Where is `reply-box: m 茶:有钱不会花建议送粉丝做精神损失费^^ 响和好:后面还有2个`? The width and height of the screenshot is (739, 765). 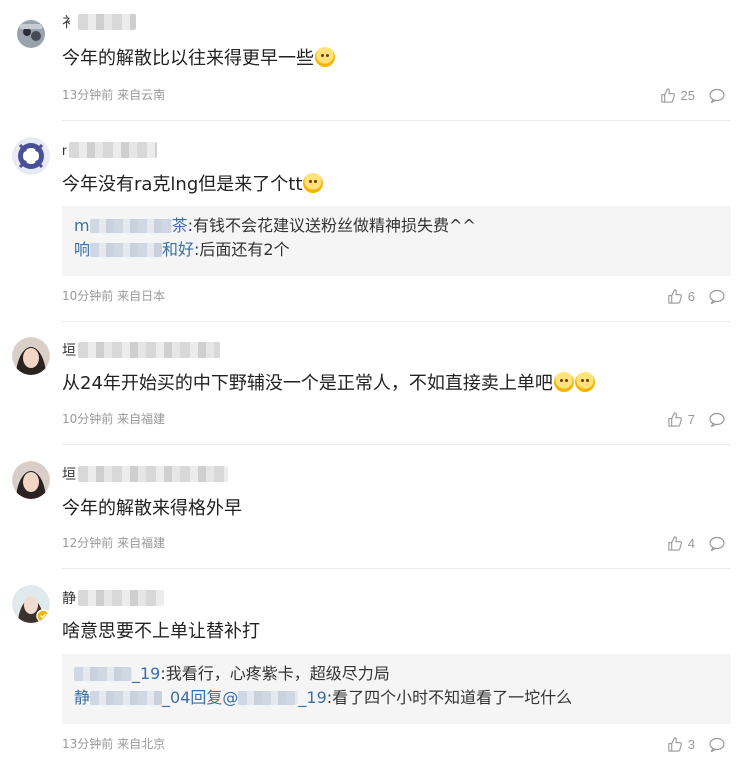
reply-box: m 茶:有钱不会花建议送粉丝做精神损失费^^ 响和好:后面还有2个 is located at coordinates (396, 241).